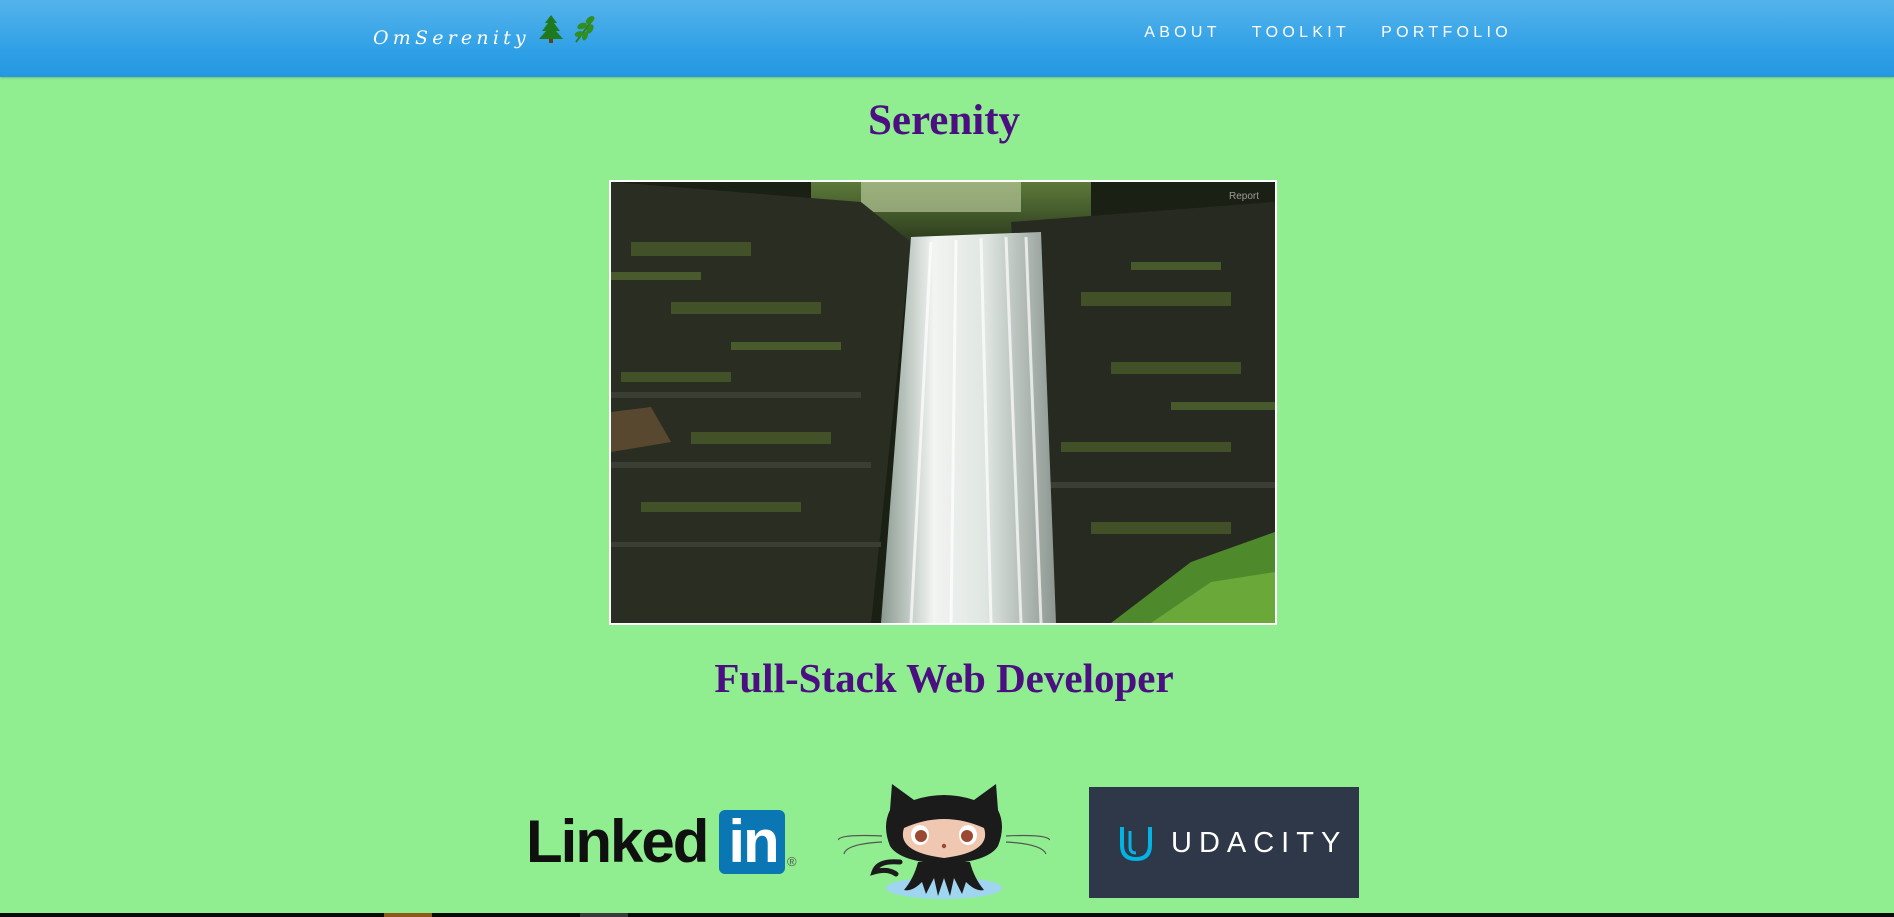 This screenshot has height=917, width=1894. What do you see at coordinates (792, 861) in the screenshot?
I see `registered-mark: ®` at bounding box center [792, 861].